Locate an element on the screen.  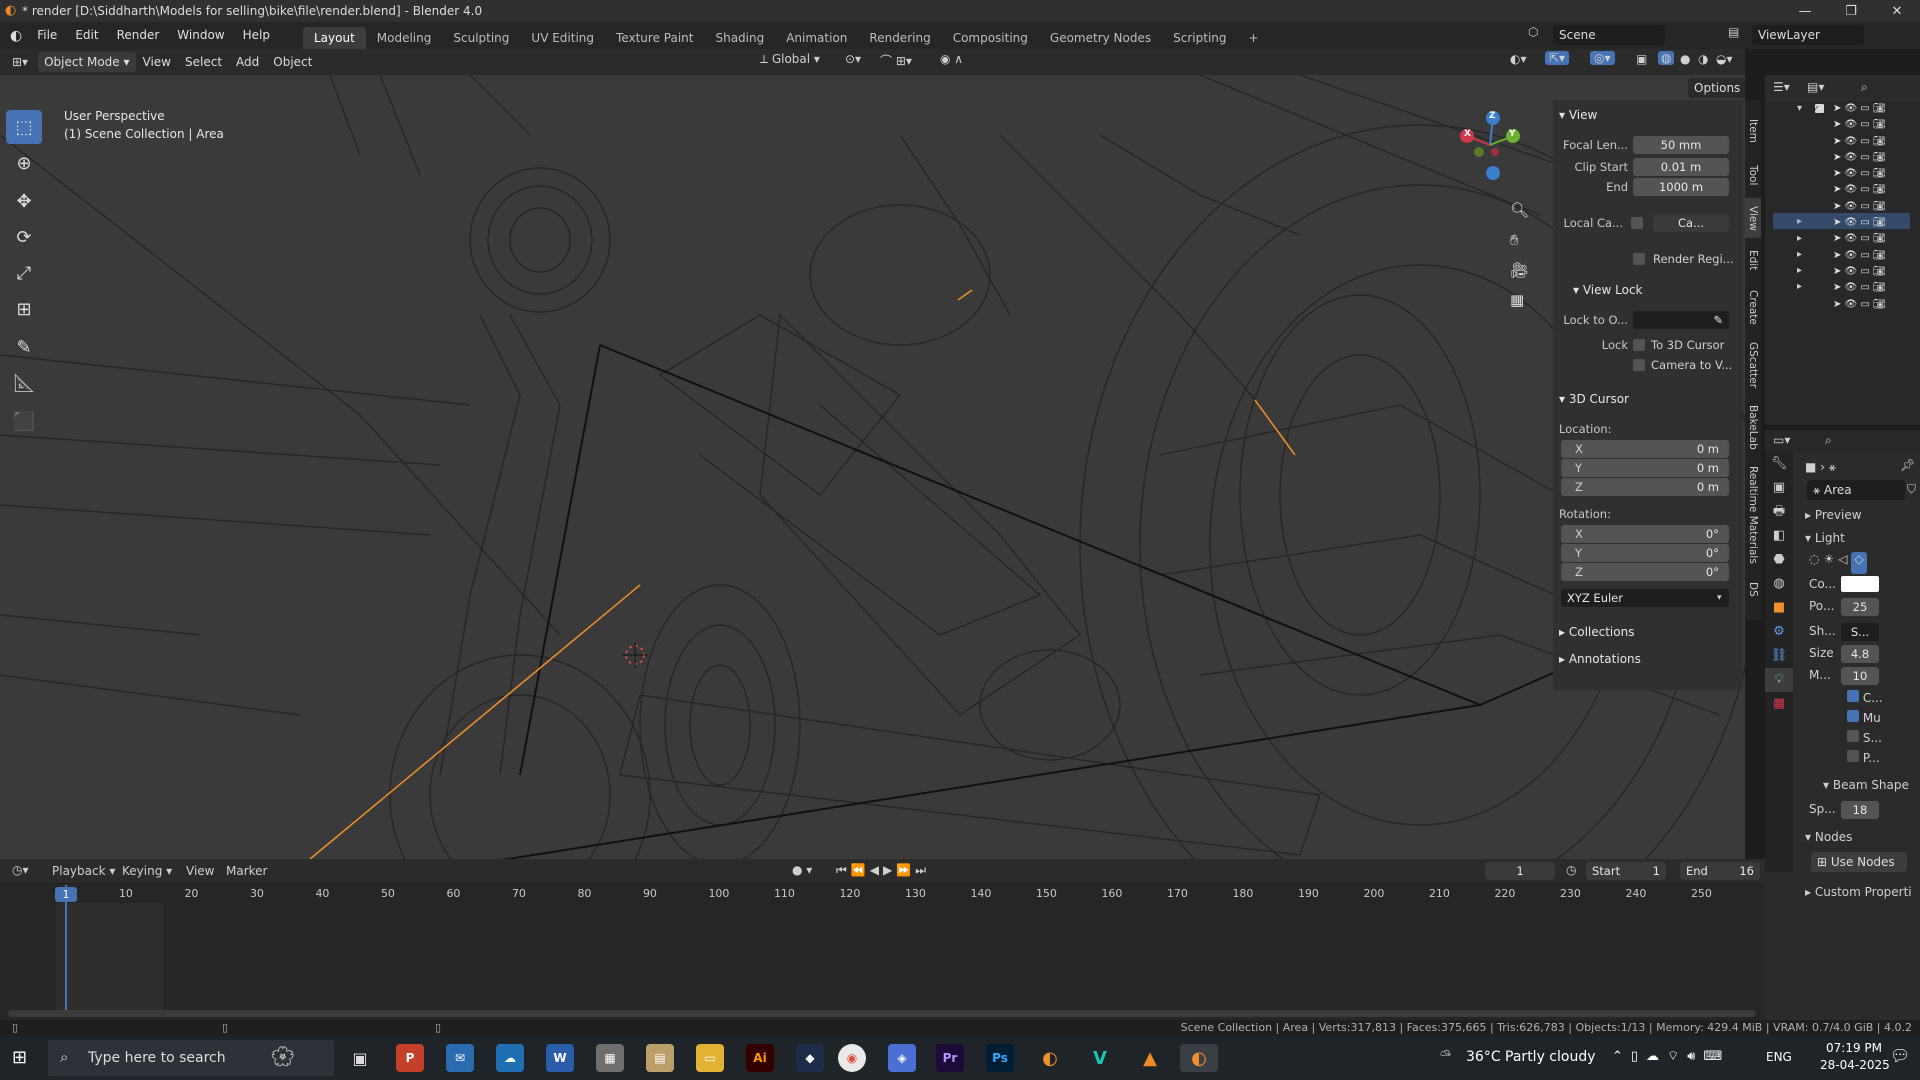
solid-shading-icon: ● is located at coordinates (1685, 59).